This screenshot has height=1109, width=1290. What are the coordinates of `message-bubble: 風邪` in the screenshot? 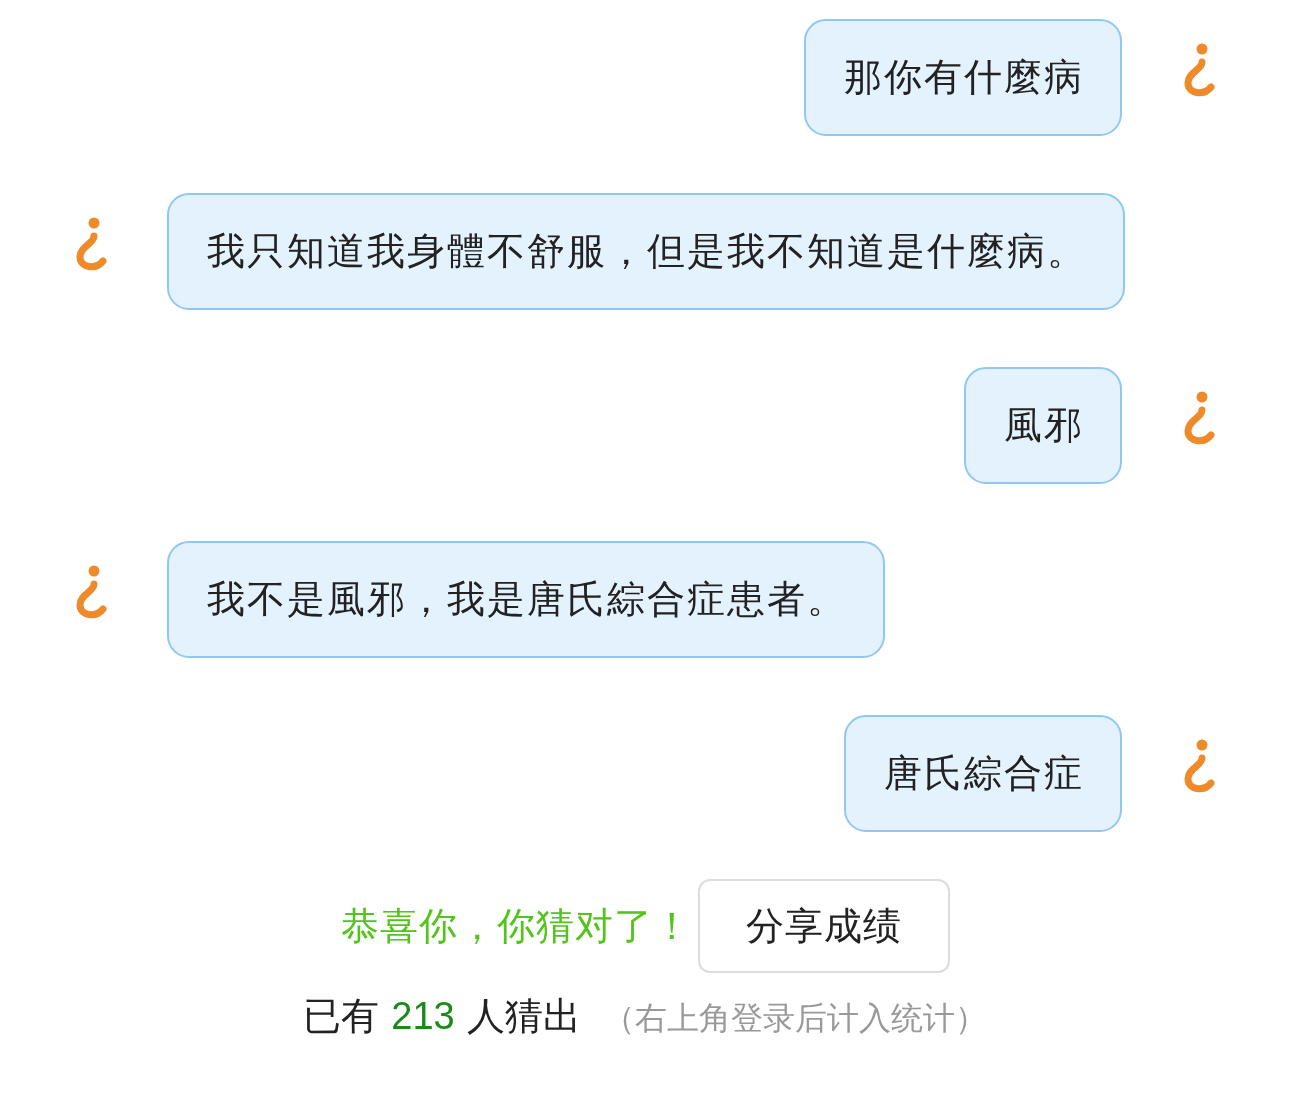 It's located at (1043, 425).